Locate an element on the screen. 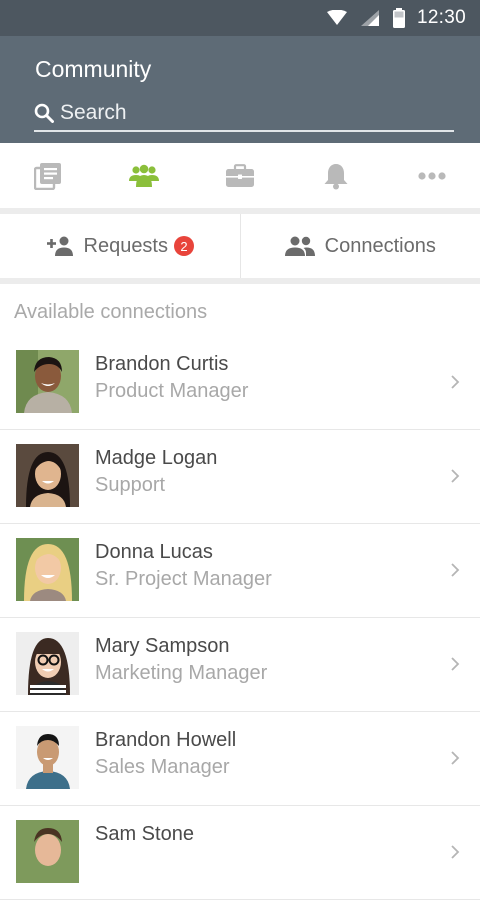 The image size is (480, 900). tab-notifications is located at coordinates (336, 175).